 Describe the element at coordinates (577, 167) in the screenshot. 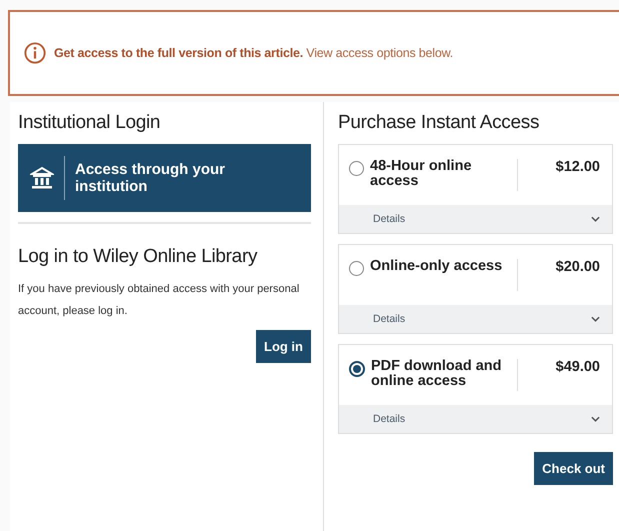

I see `option-price: $12.00` at that location.